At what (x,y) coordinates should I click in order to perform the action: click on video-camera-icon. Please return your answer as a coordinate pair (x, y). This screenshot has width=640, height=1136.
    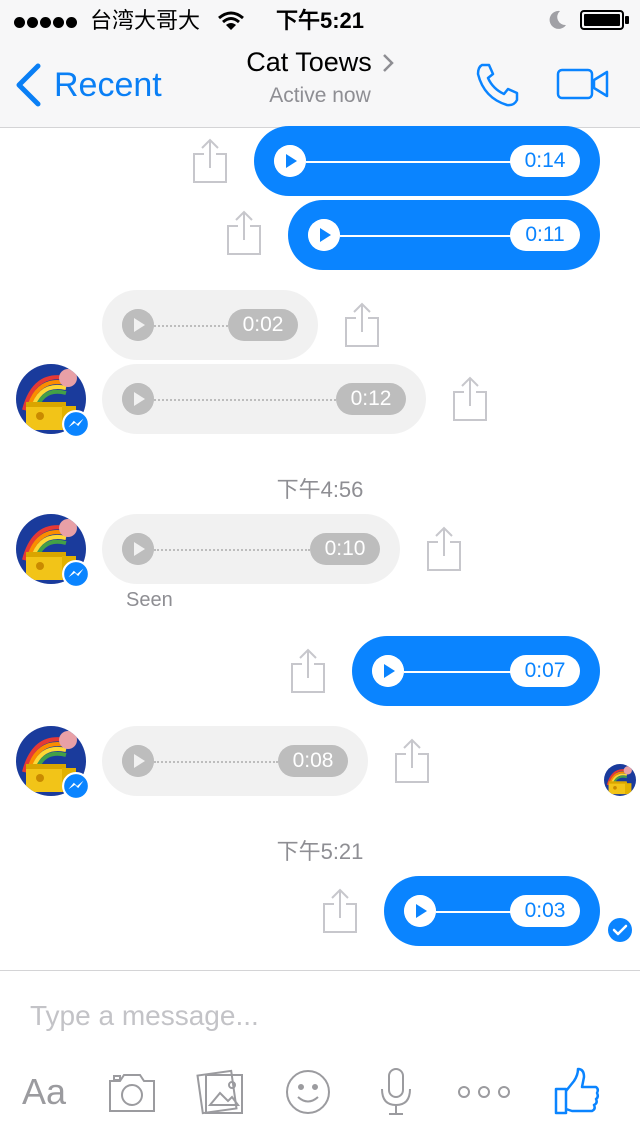
    Looking at the image, I should click on (582, 84).